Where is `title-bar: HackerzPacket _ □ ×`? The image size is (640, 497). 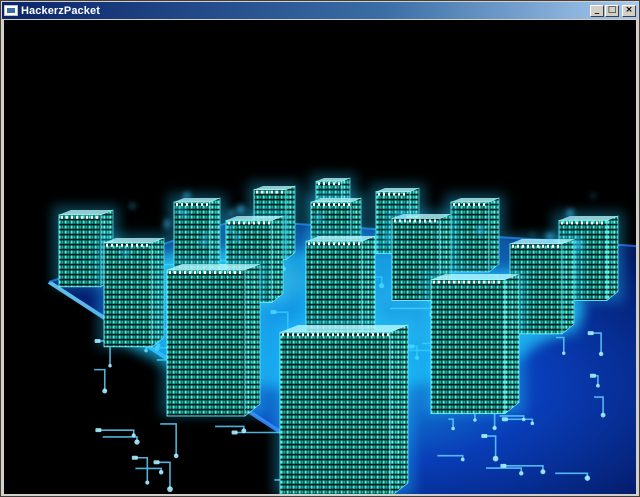 title-bar: HackerzPacket _ □ × is located at coordinates (320, 10).